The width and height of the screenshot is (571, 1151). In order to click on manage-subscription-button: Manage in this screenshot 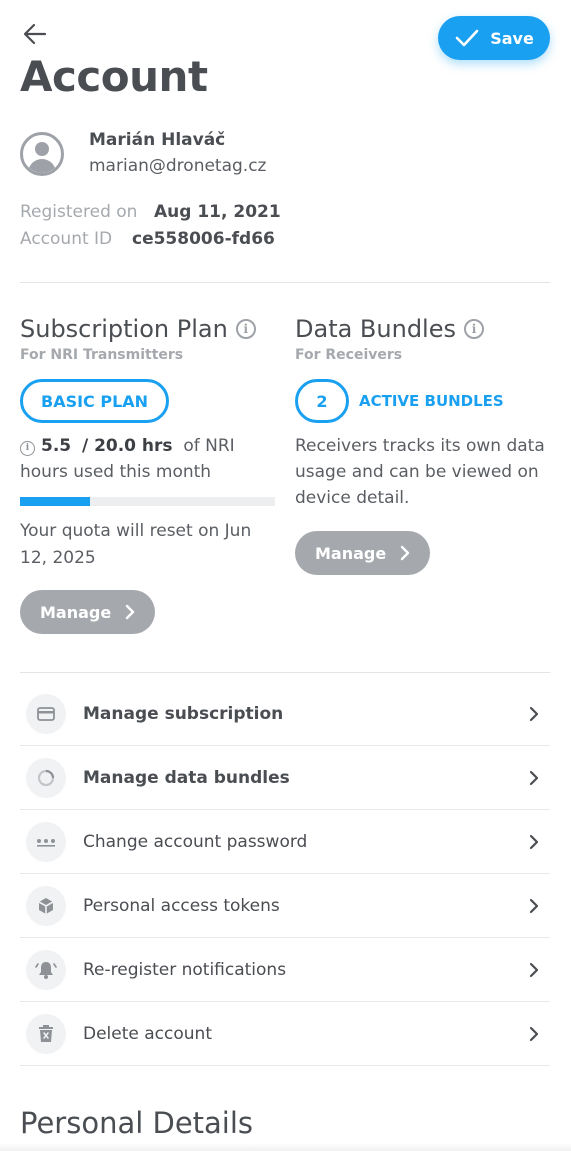, I will do `click(88, 612)`.